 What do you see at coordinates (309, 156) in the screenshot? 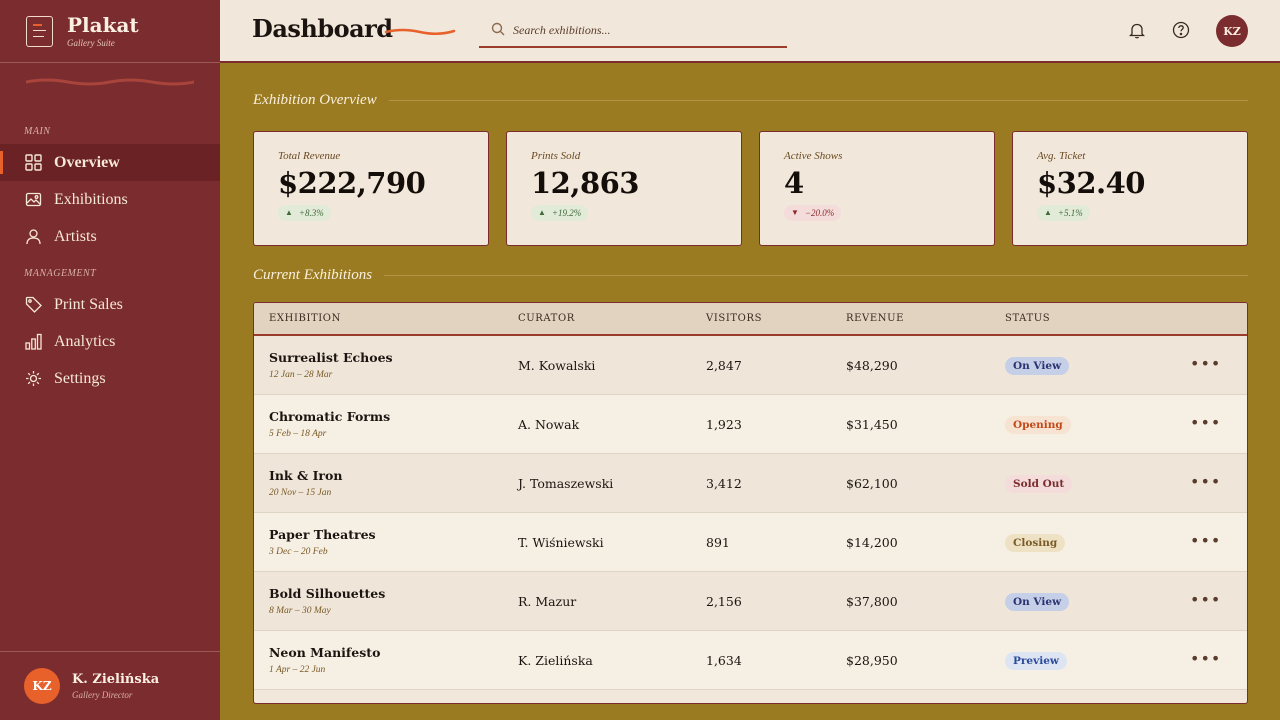
I see `stat-label: Total Revenue` at bounding box center [309, 156].